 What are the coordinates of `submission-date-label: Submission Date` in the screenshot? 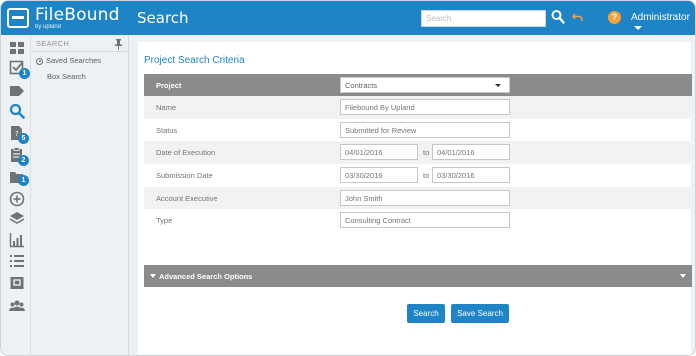 It's located at (184, 176).